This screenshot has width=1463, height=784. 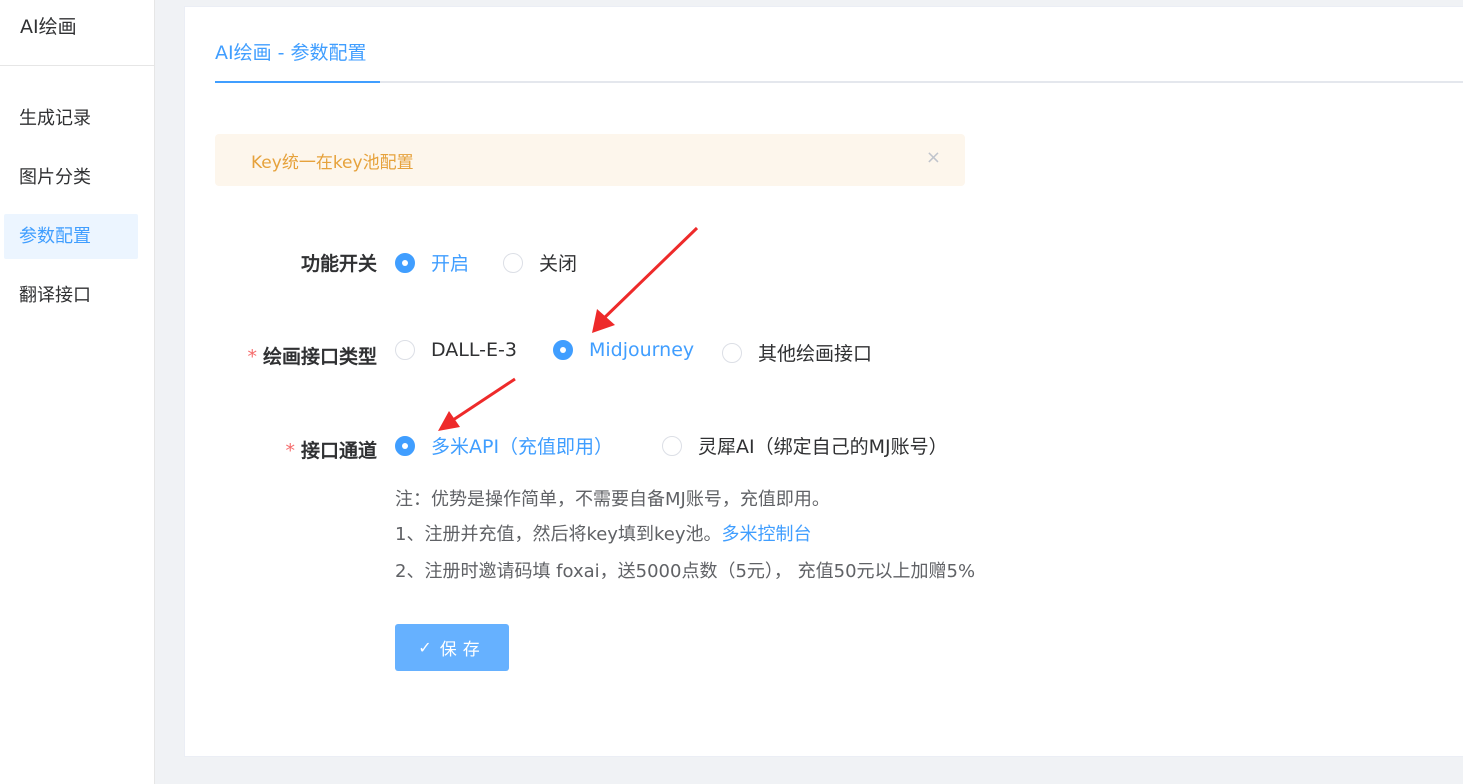 I want to click on draw-api-type-label: * 绘画接口类型, so click(x=281, y=355).